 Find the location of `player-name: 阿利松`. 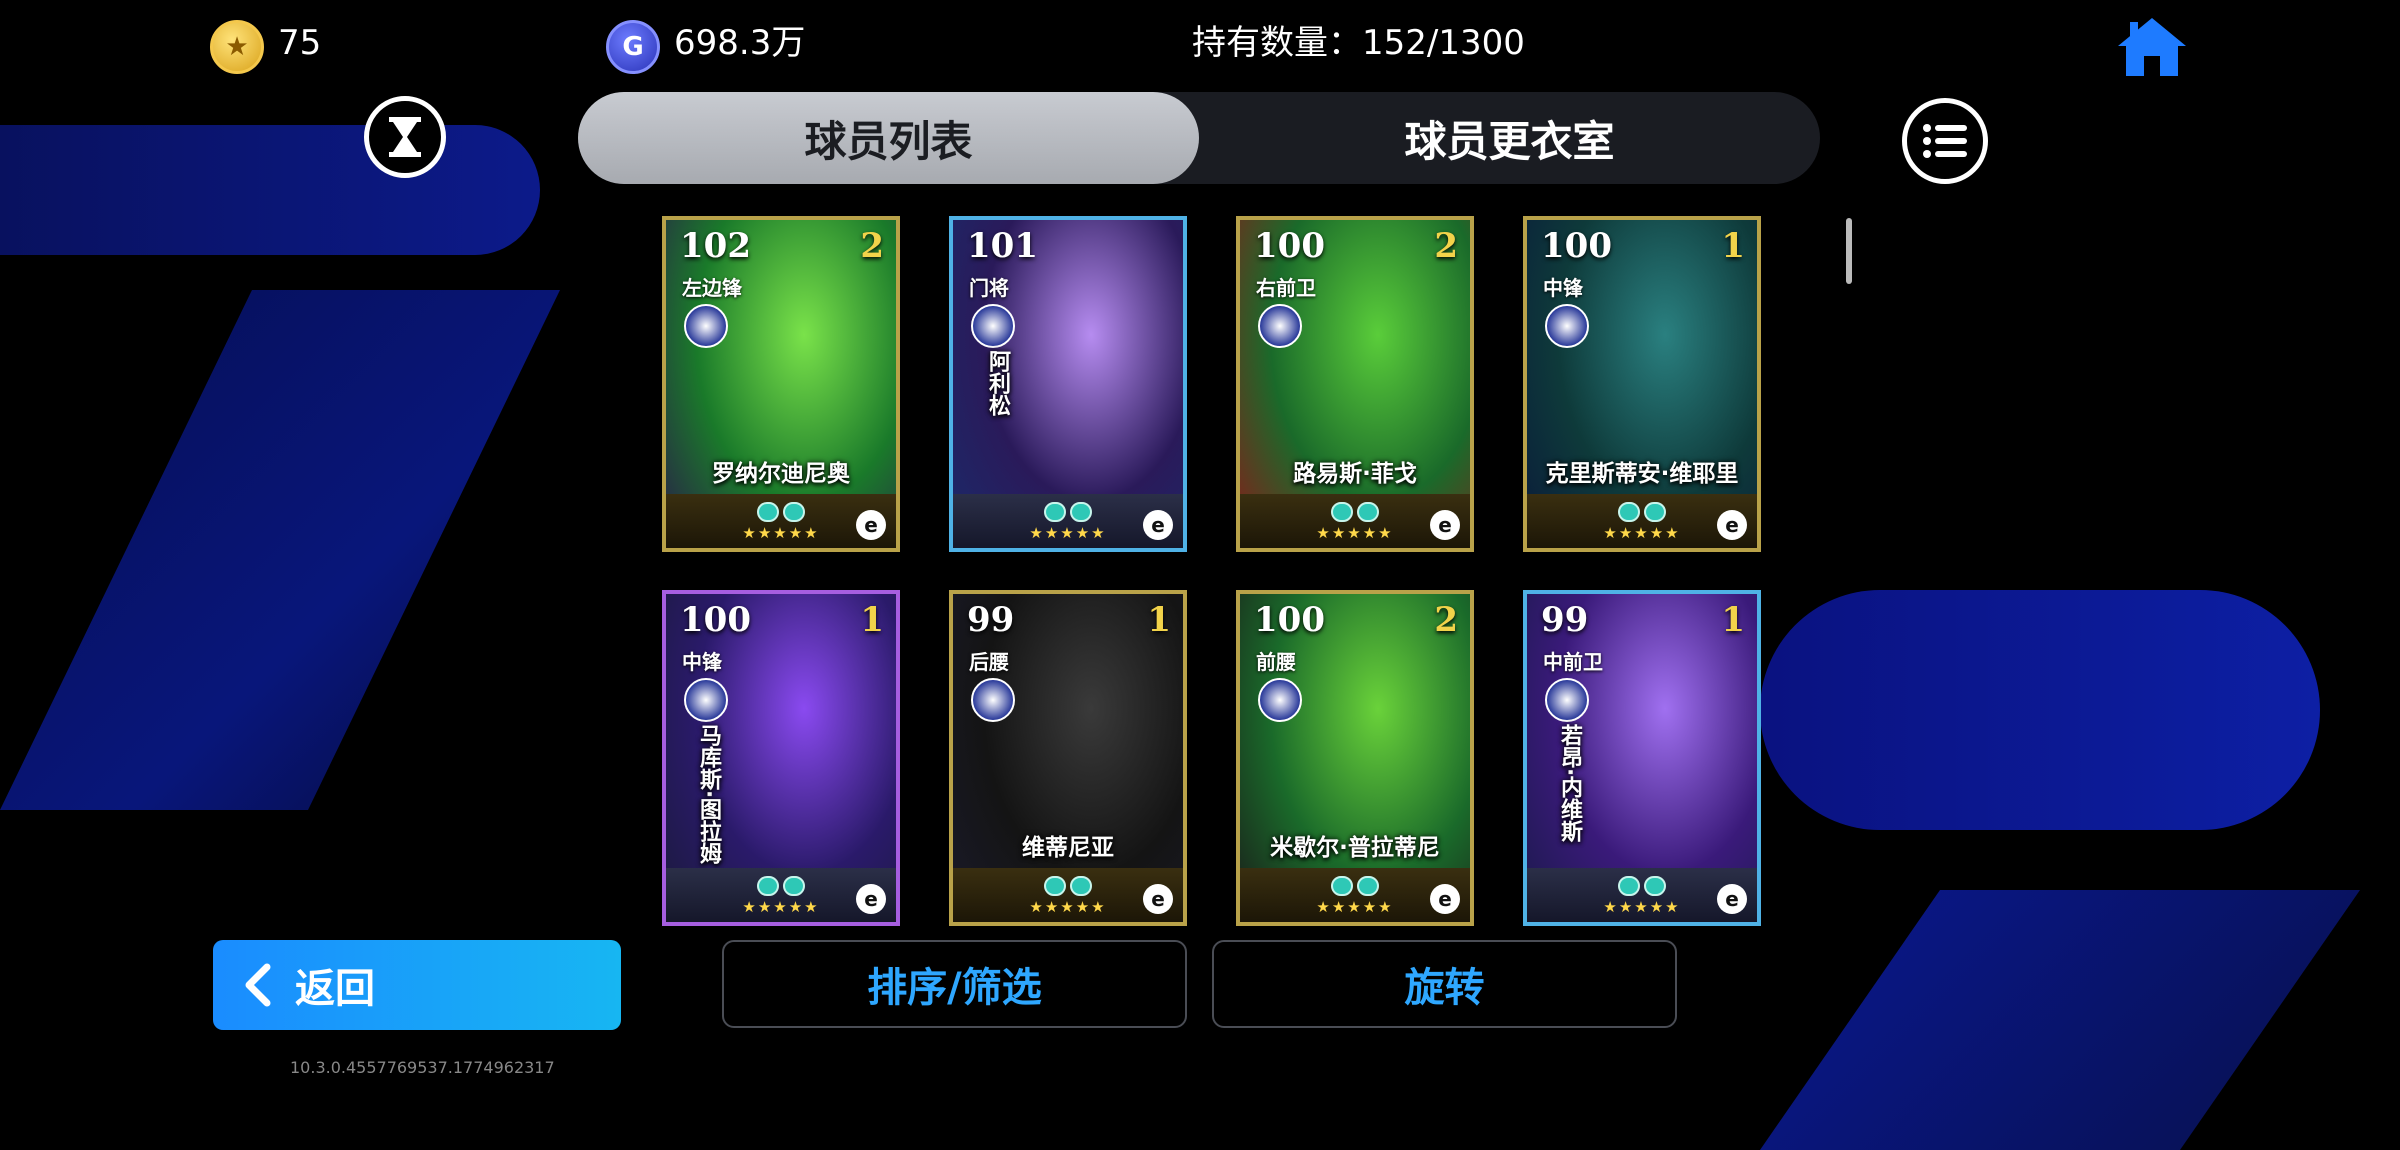

player-name: 阿利松 is located at coordinates (997, 383).